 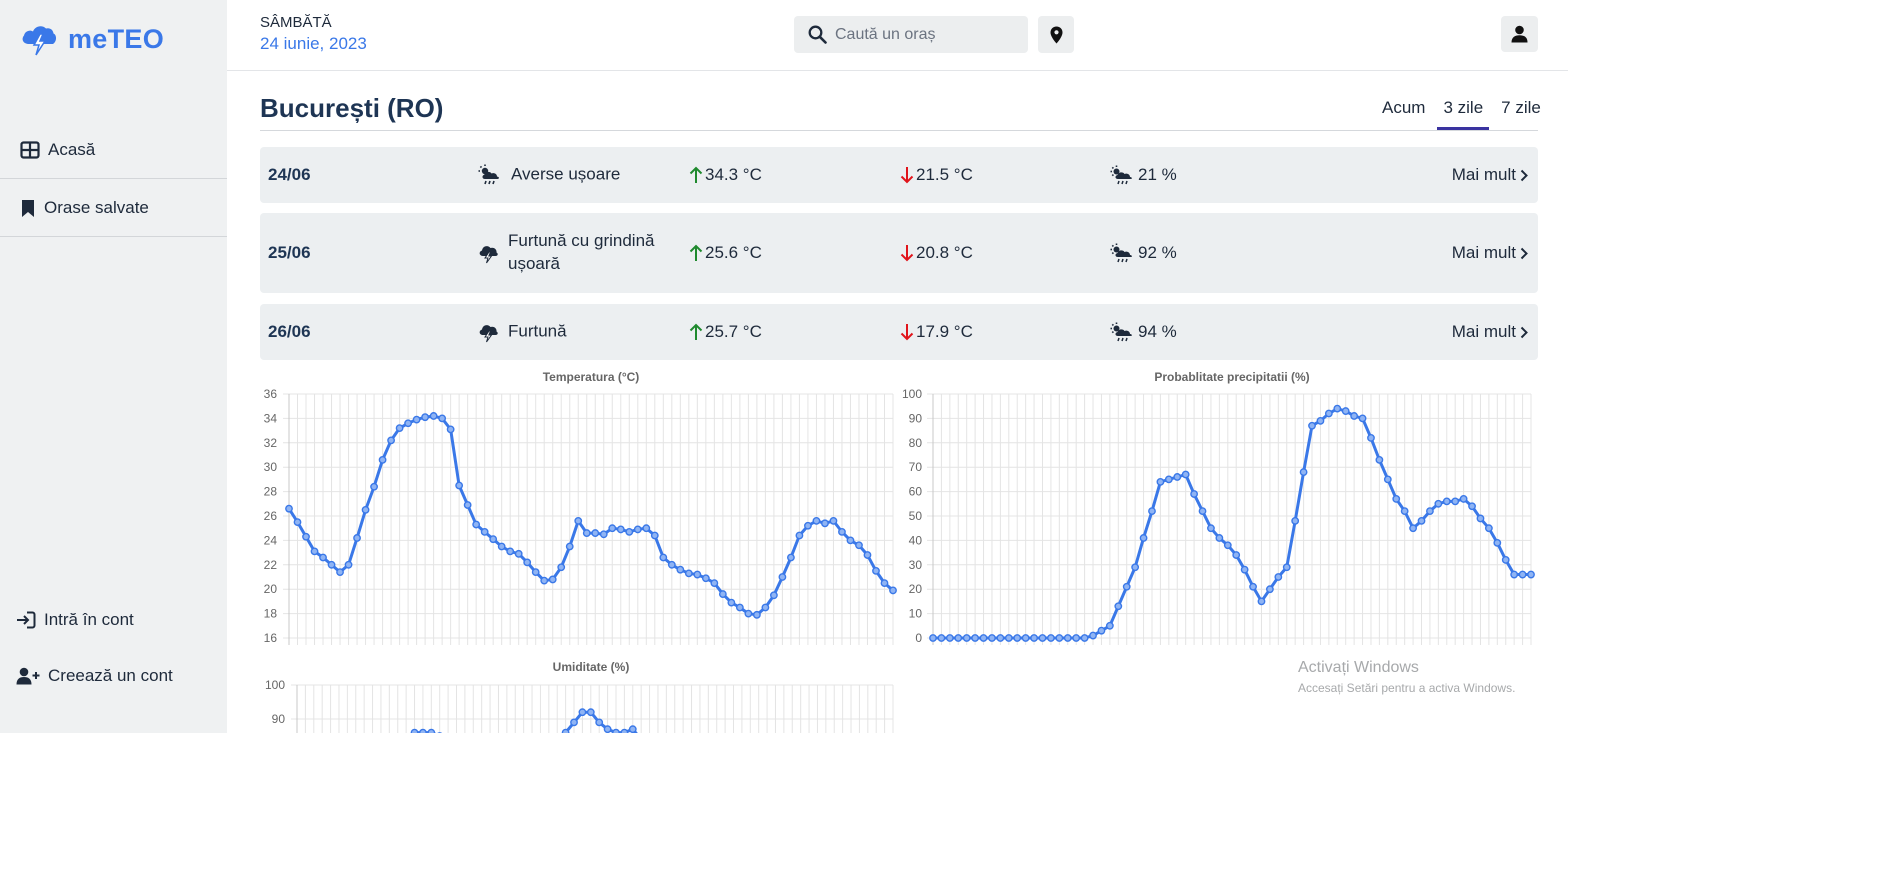 I want to click on watermark-subtitle: Accesați Setări pentru a activa Windows., so click(x=1407, y=688).